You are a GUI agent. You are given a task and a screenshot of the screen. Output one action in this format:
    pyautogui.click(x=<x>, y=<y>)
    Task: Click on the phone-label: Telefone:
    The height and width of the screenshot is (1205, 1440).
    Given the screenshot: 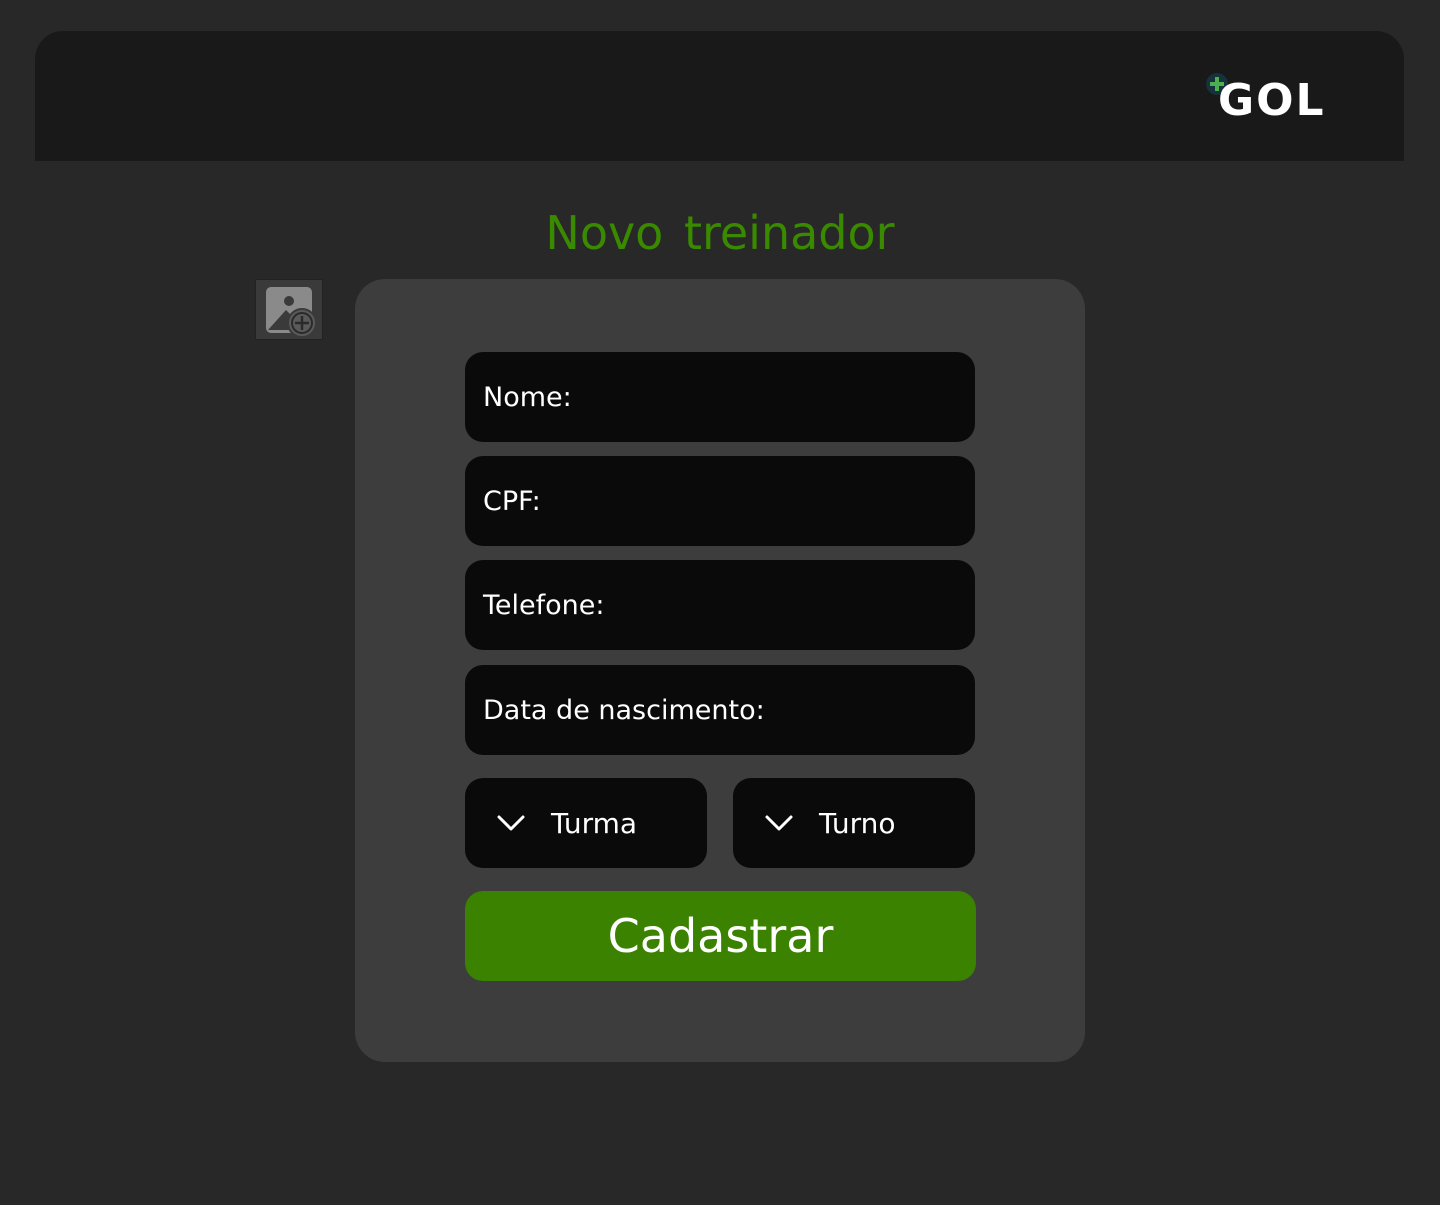 What is the action you would take?
    pyautogui.click(x=544, y=605)
    